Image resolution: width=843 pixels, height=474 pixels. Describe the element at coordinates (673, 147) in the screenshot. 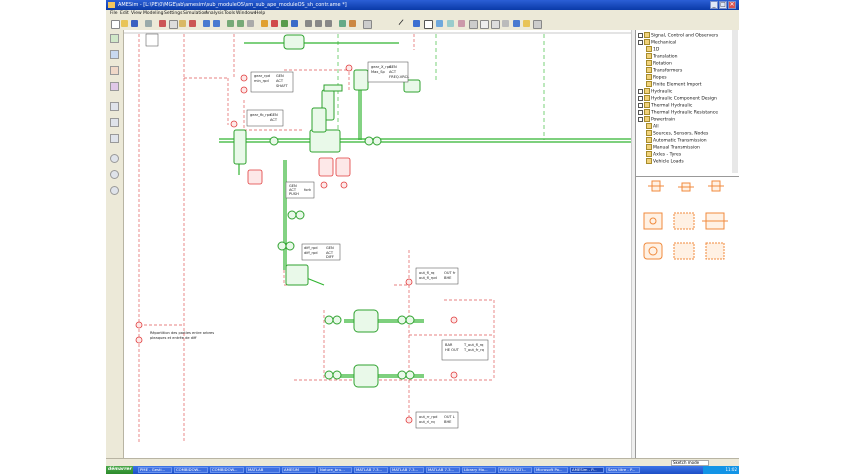

I see `tree-item: Manual Transmission` at that location.